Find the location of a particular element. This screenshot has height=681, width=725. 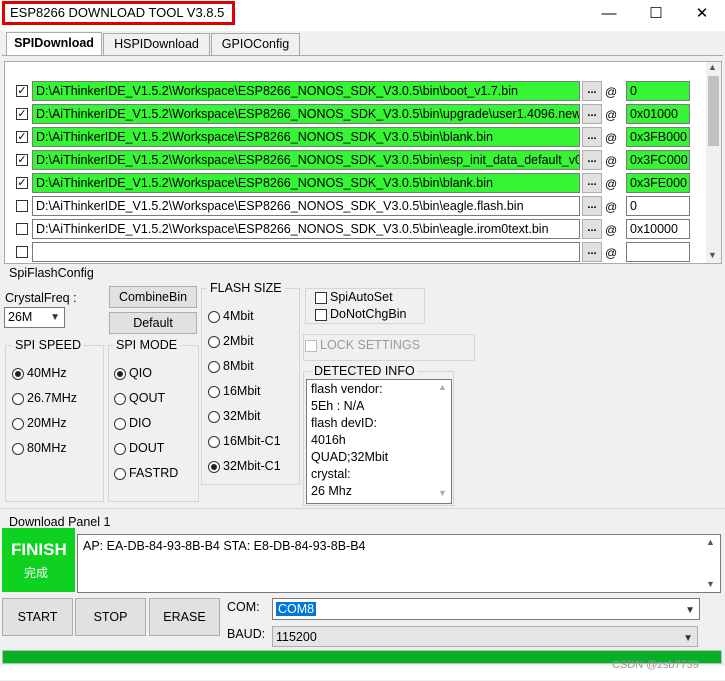

flash-address-field: 0x3FB000 is located at coordinates (658, 137).